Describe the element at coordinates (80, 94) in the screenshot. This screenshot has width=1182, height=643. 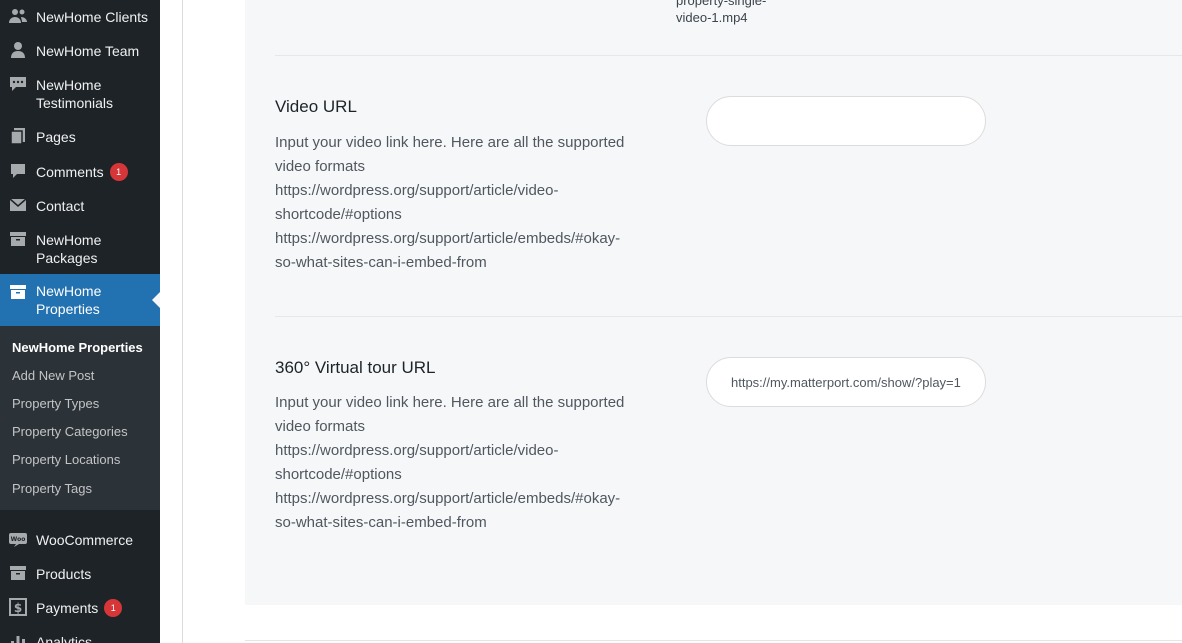
I see `menu-item-newhome-testimonials: NewHome Testimonials` at that location.